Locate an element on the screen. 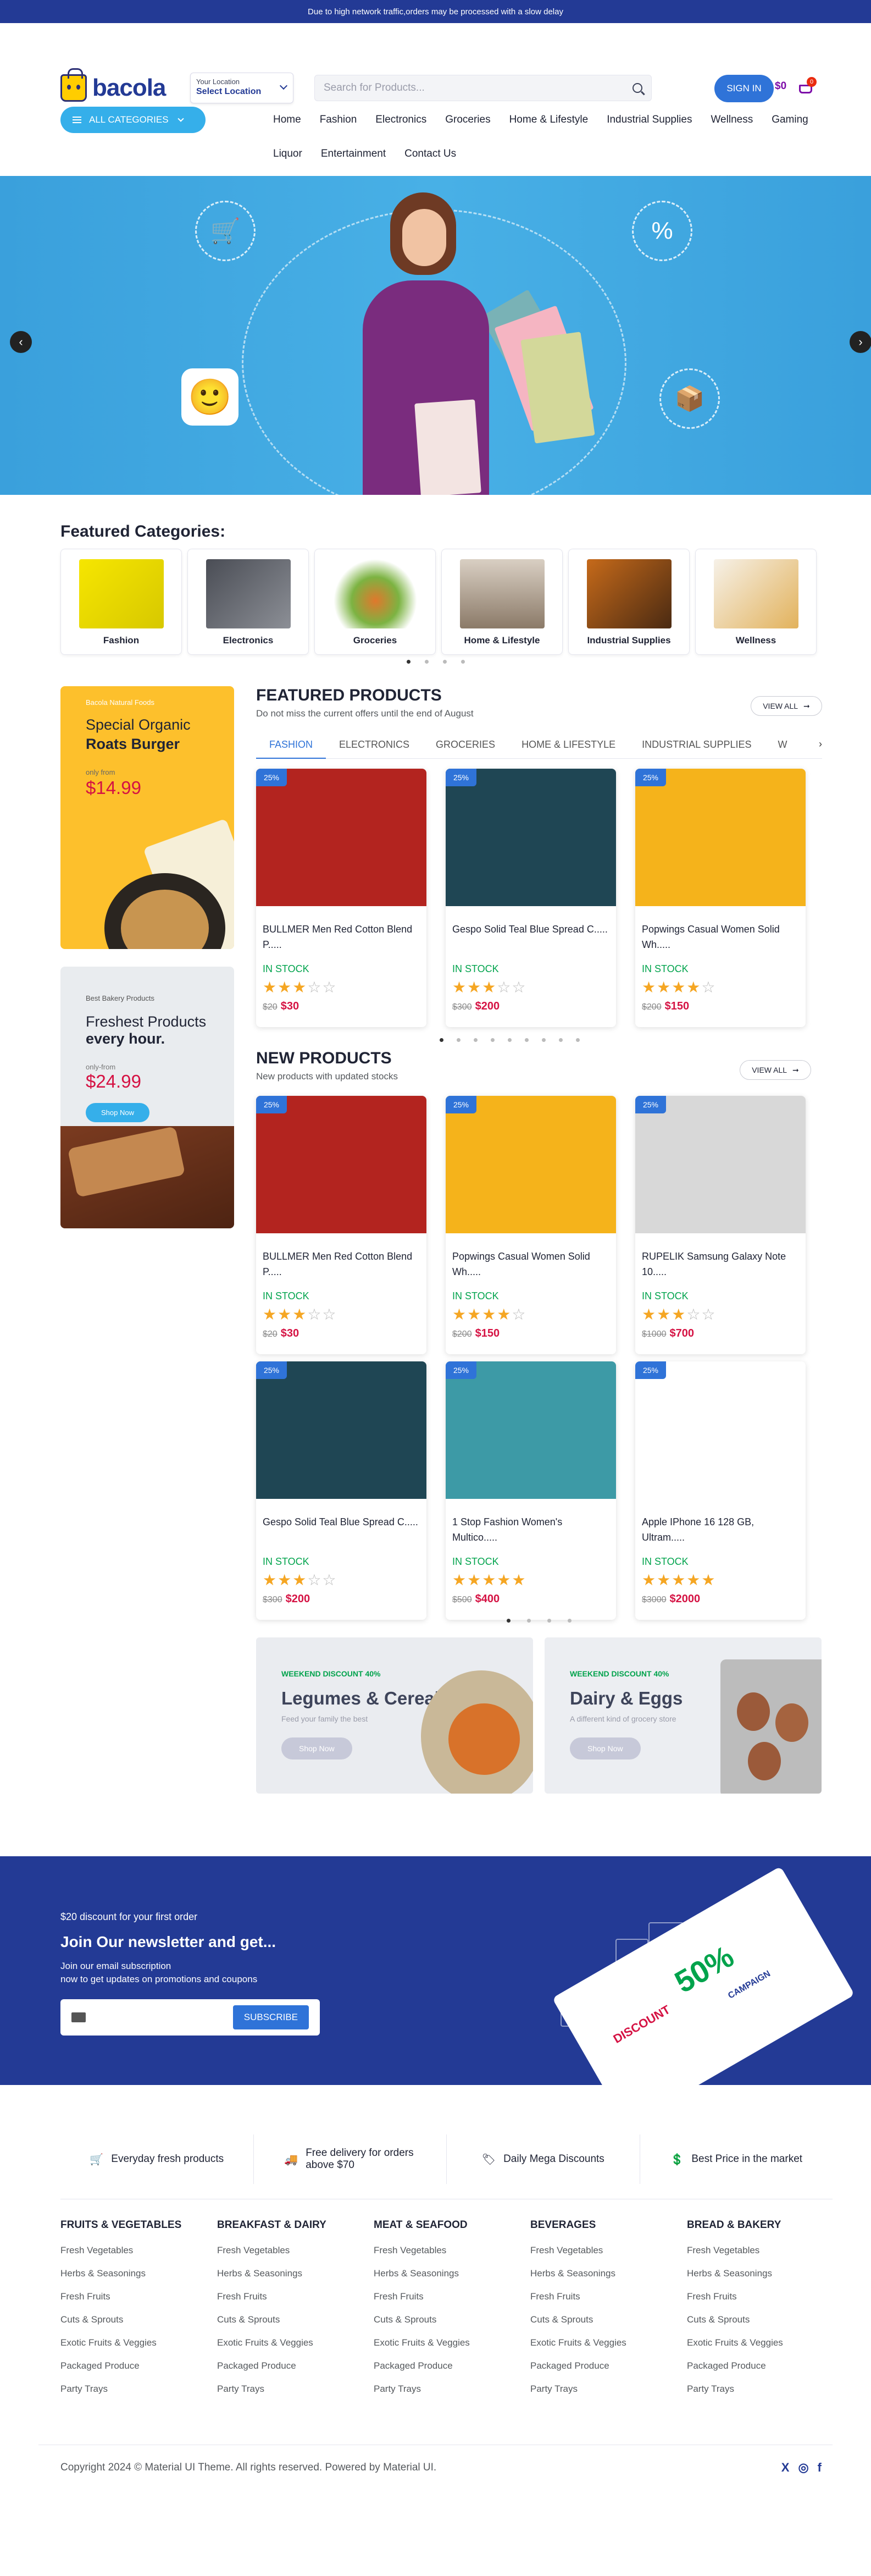 This screenshot has width=871, height=2576. tab-electronics: ELECTRONICS is located at coordinates (374, 744).